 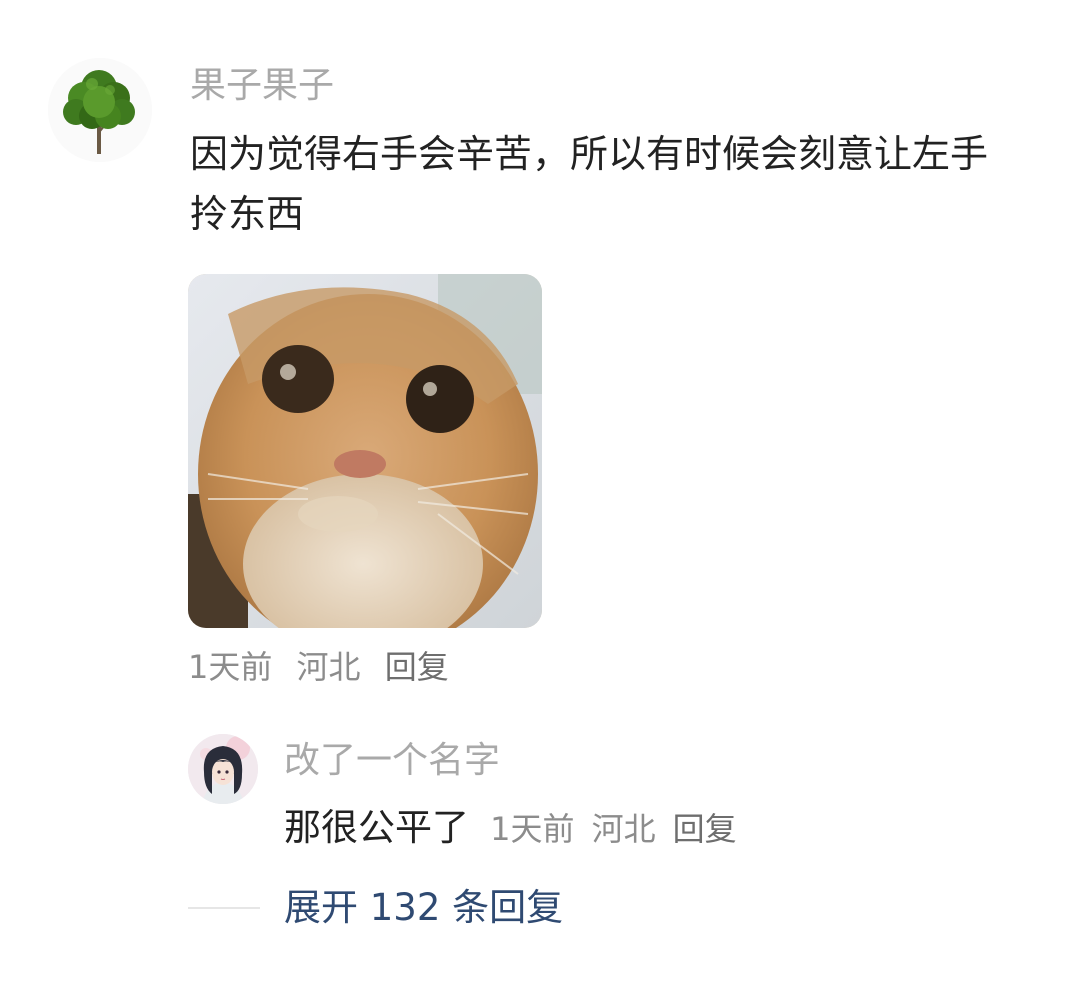 What do you see at coordinates (376, 827) in the screenshot?
I see `reply-text: 那很公平了` at bounding box center [376, 827].